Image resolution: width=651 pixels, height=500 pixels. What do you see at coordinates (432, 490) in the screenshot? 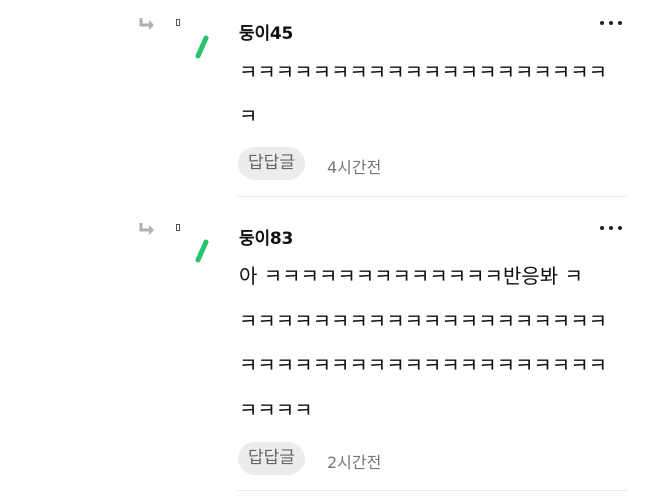
I see `comment-divider` at bounding box center [432, 490].